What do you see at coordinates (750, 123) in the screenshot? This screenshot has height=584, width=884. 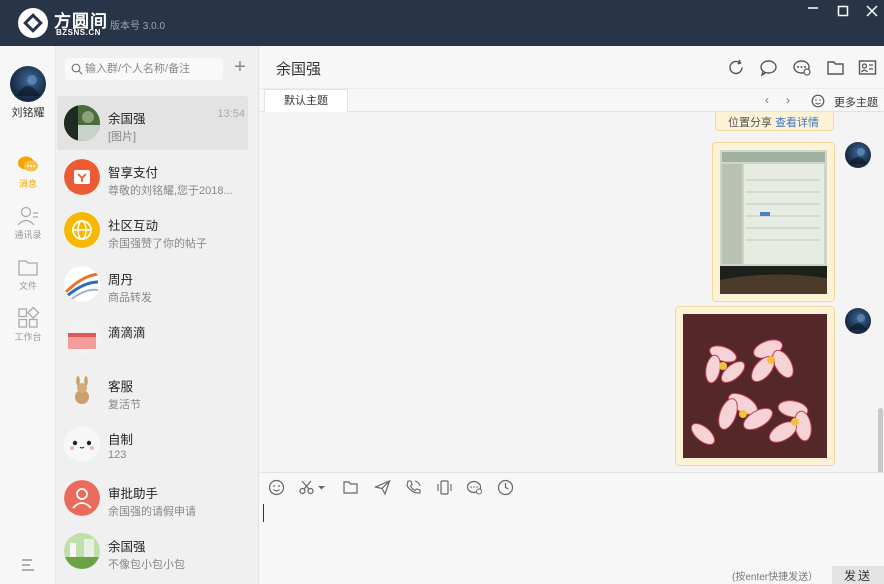 I see `location-share-label: 位置分享` at bounding box center [750, 123].